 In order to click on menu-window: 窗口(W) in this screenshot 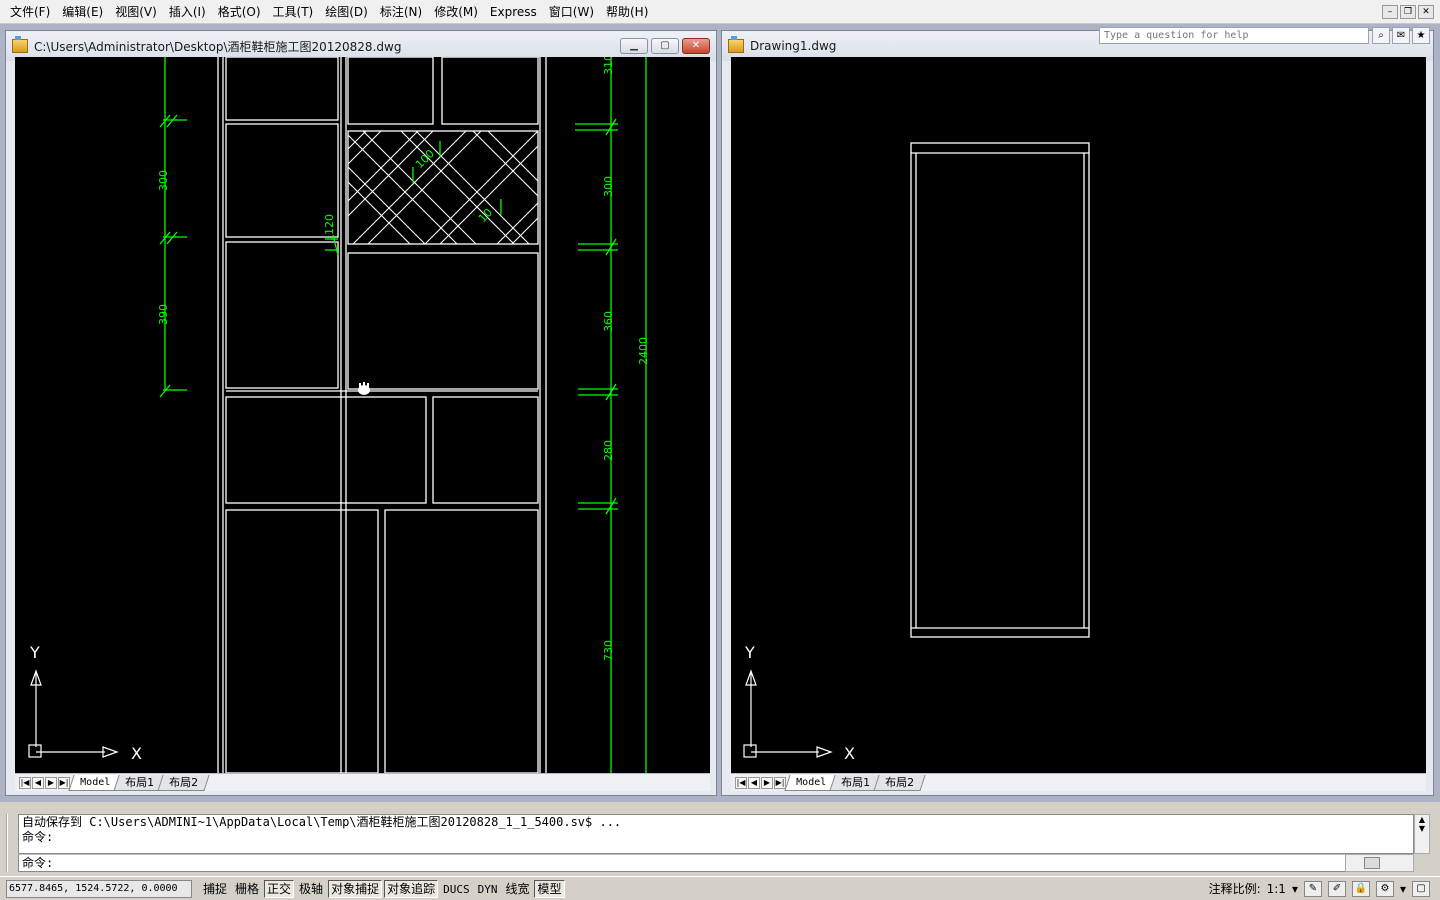, I will do `click(571, 12)`.